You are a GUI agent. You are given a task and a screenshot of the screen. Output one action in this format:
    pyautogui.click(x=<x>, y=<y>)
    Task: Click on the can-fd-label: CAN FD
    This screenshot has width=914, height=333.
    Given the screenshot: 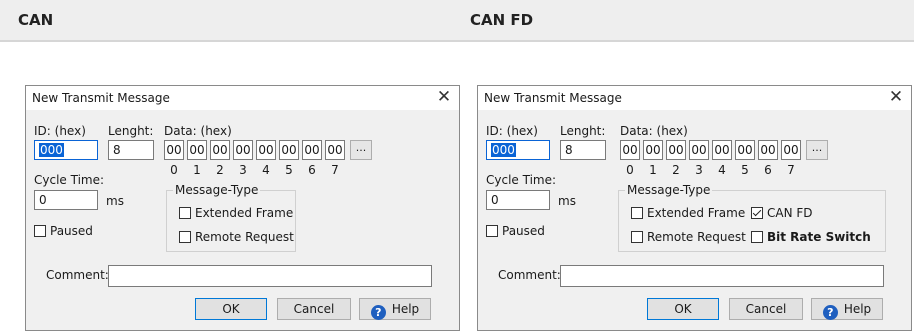 What is the action you would take?
    pyautogui.click(x=790, y=213)
    